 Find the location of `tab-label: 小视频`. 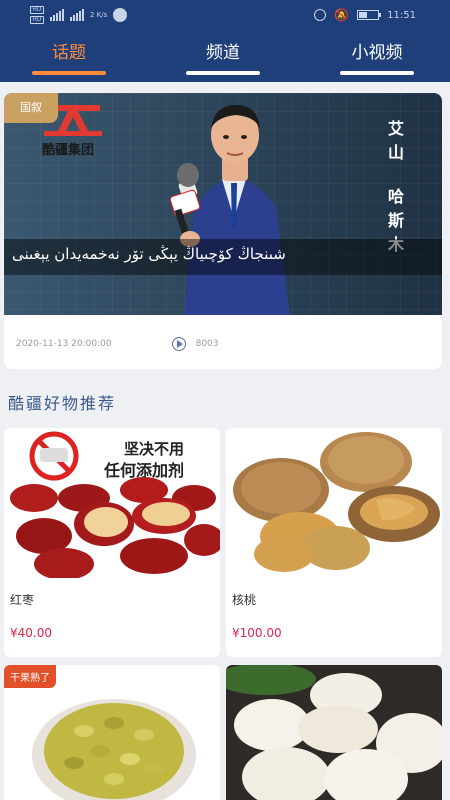

tab-label: 小视频 is located at coordinates (377, 53).